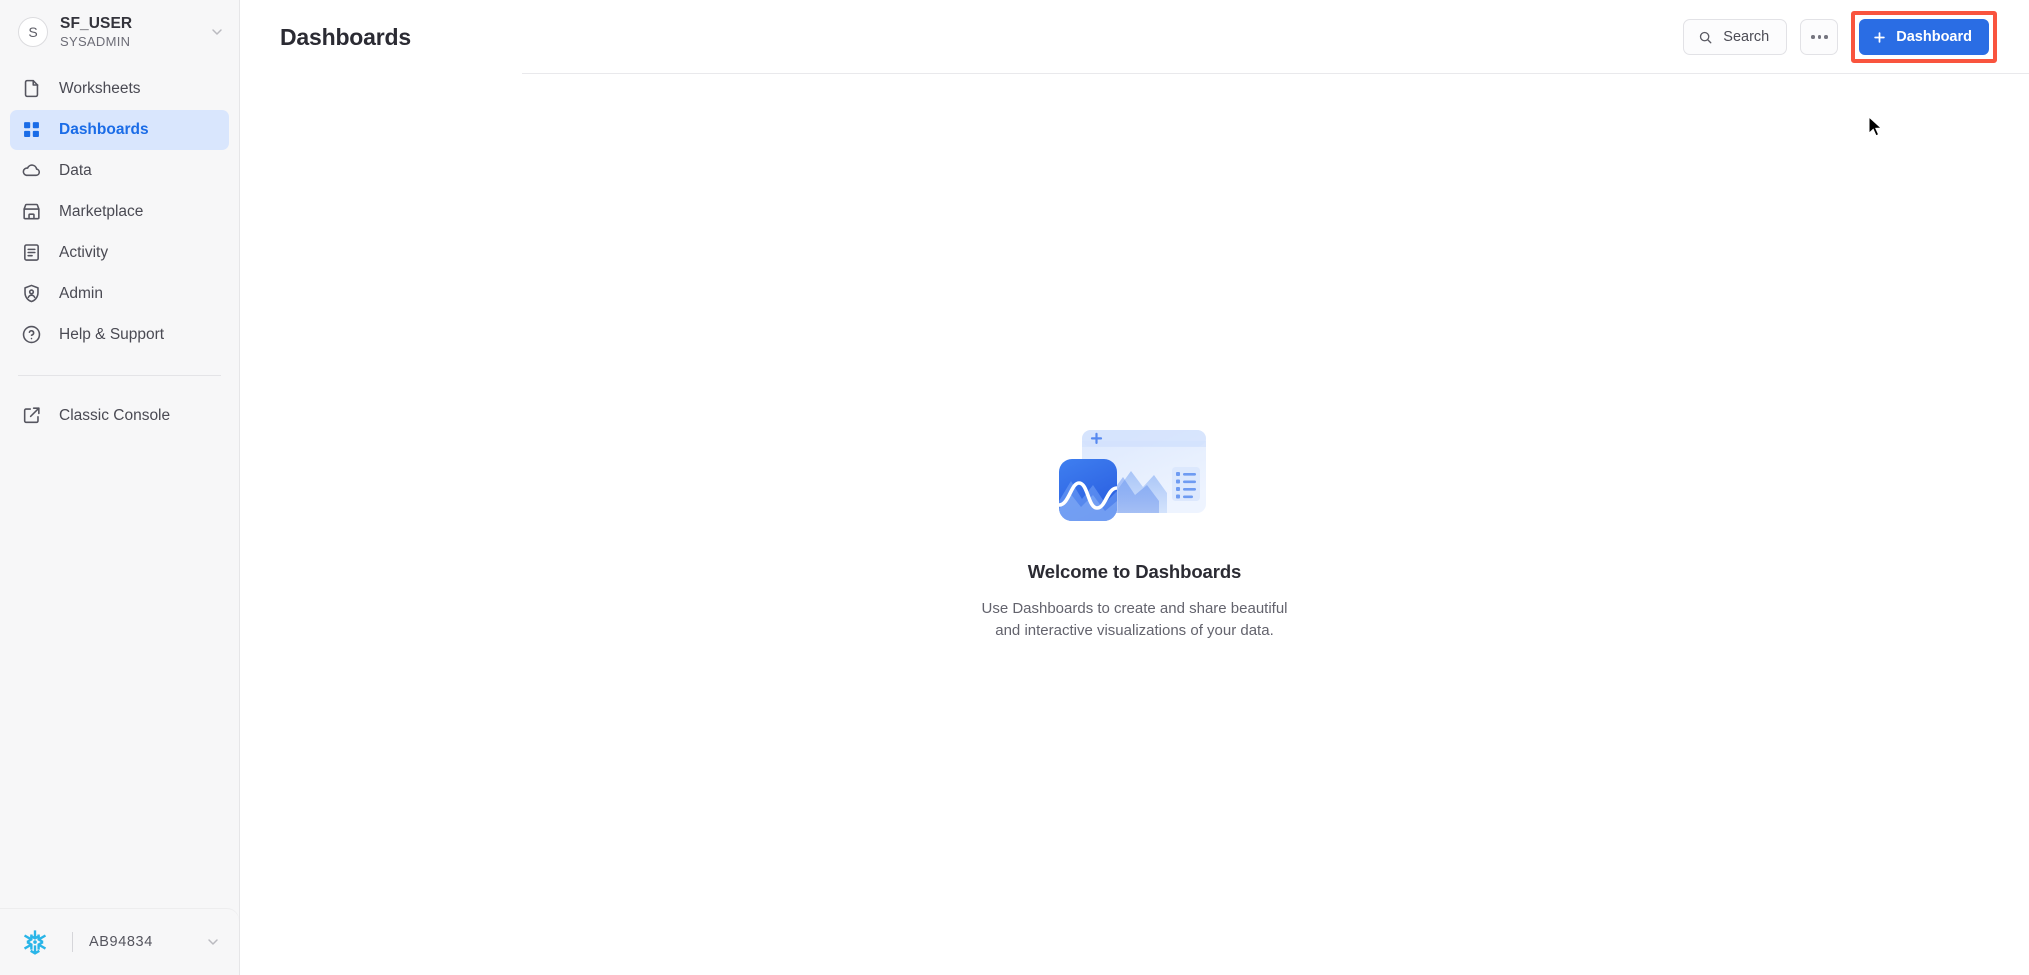 This screenshot has height=975, width=2029. What do you see at coordinates (1746, 37) in the screenshot?
I see `search-button-label: Search` at bounding box center [1746, 37].